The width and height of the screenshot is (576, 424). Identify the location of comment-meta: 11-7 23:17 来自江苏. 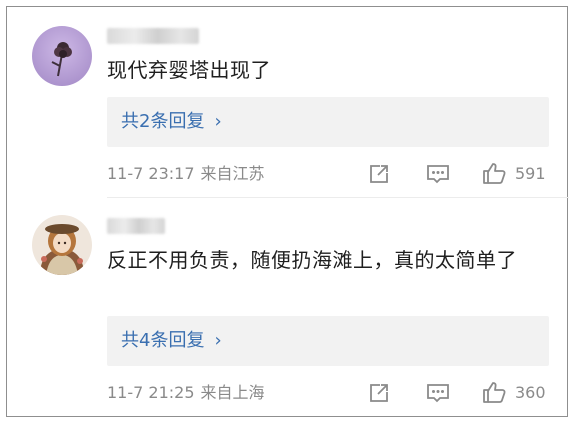
(186, 174).